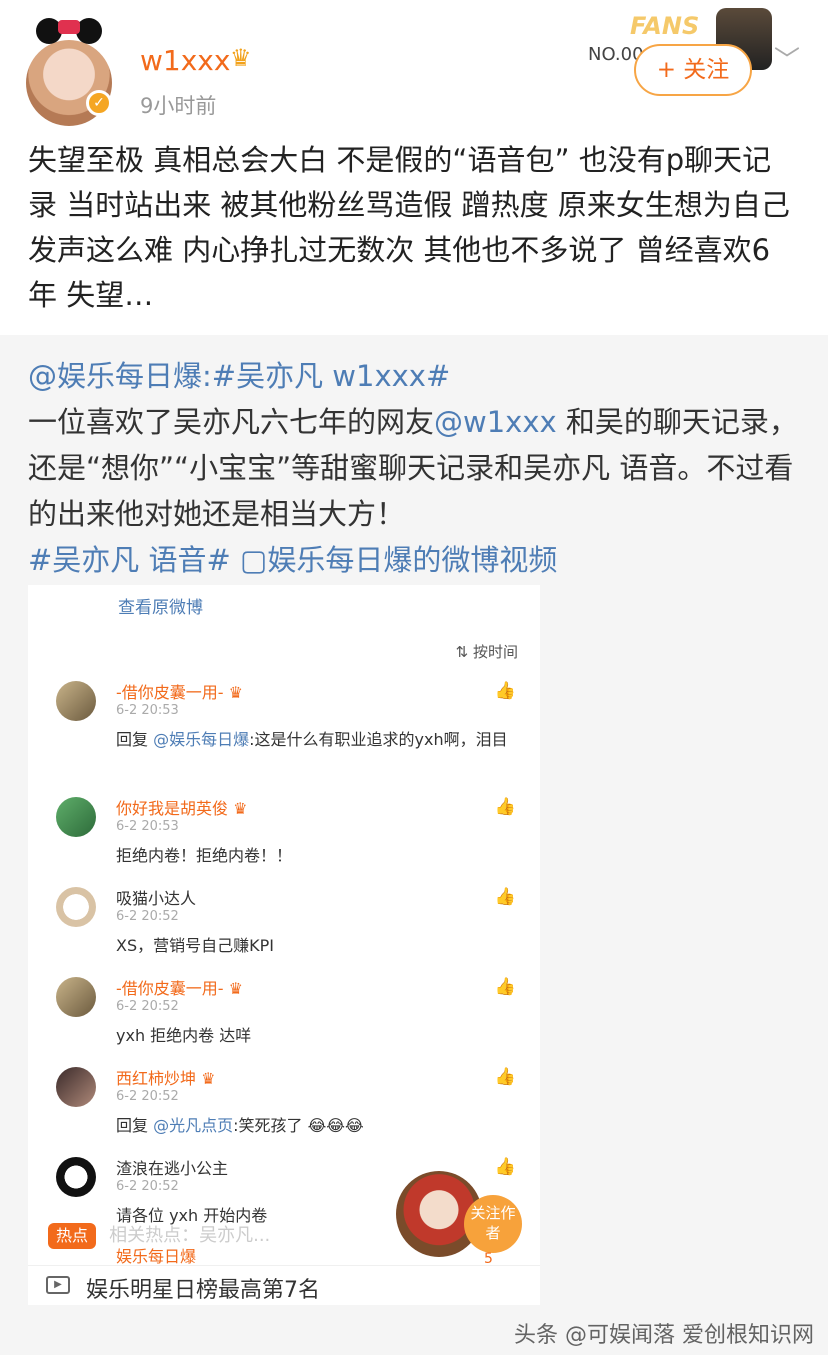 This screenshot has width=828, height=1355. What do you see at coordinates (184, 1035) in the screenshot?
I see `comment-body: yxh 拒绝内卷 达咩` at bounding box center [184, 1035].